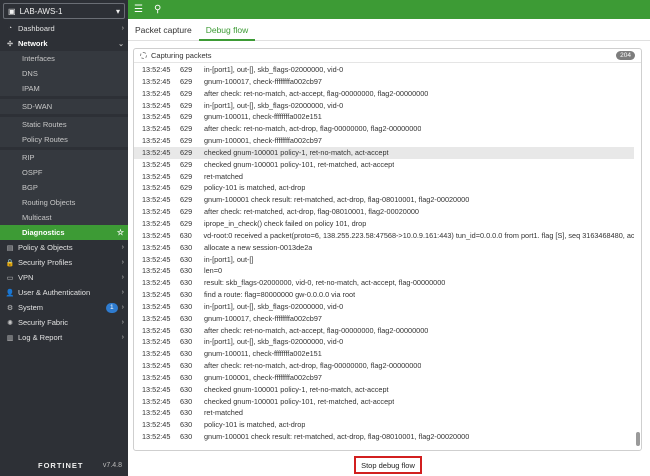 This screenshot has width=650, height=476. Describe the element at coordinates (31, 307) in the screenshot. I see `sidebar-item-label: System` at that location.